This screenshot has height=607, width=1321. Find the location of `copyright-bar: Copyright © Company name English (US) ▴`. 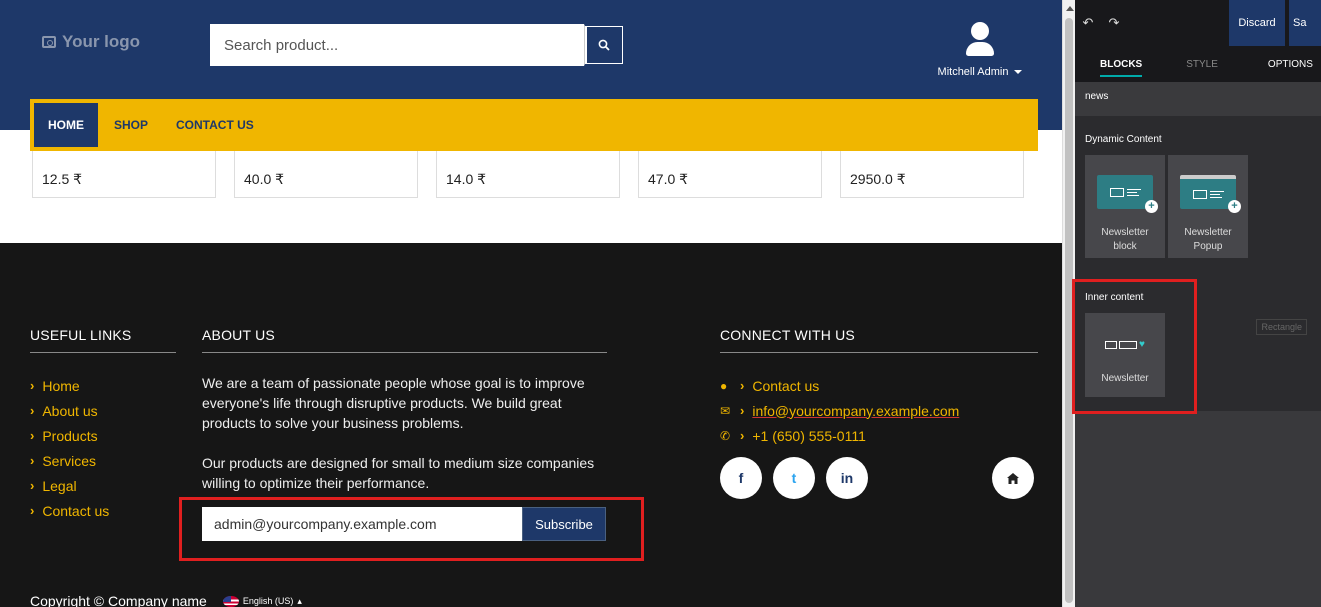

copyright-bar: Copyright © Company name English (US) ▴ is located at coordinates (166, 600).